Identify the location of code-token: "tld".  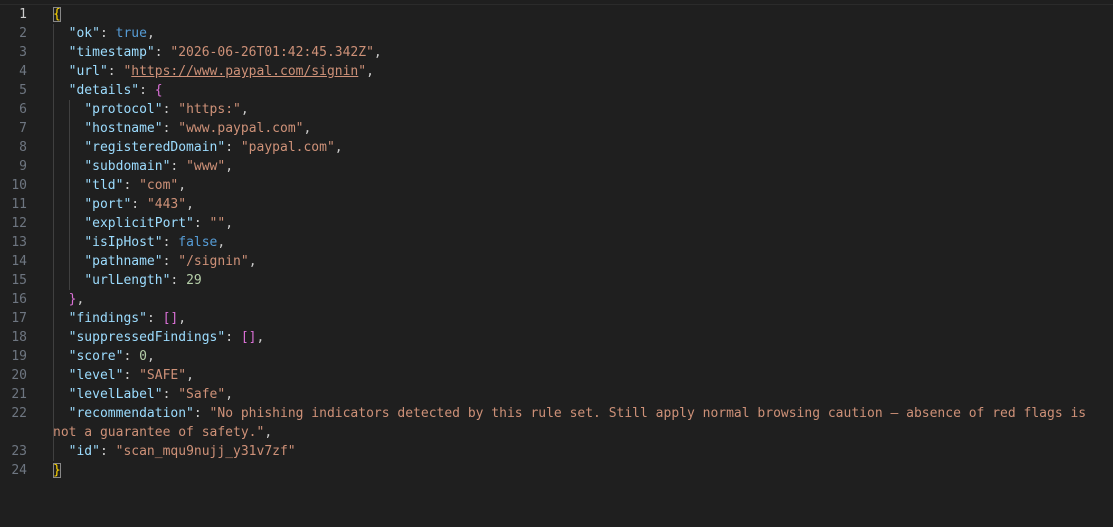
(104, 185).